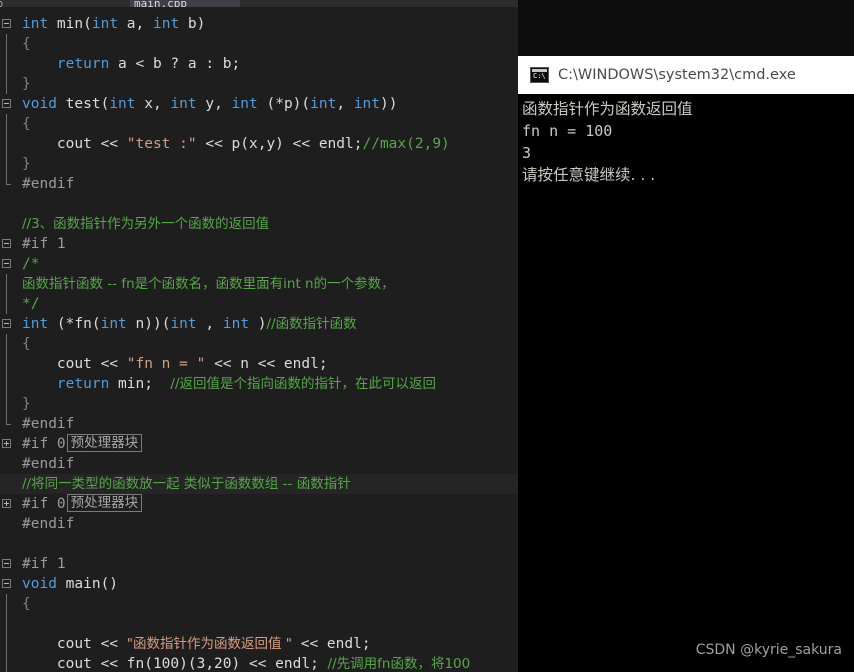  Describe the element at coordinates (209, 324) in the screenshot. I see `code-token: ,` at that location.